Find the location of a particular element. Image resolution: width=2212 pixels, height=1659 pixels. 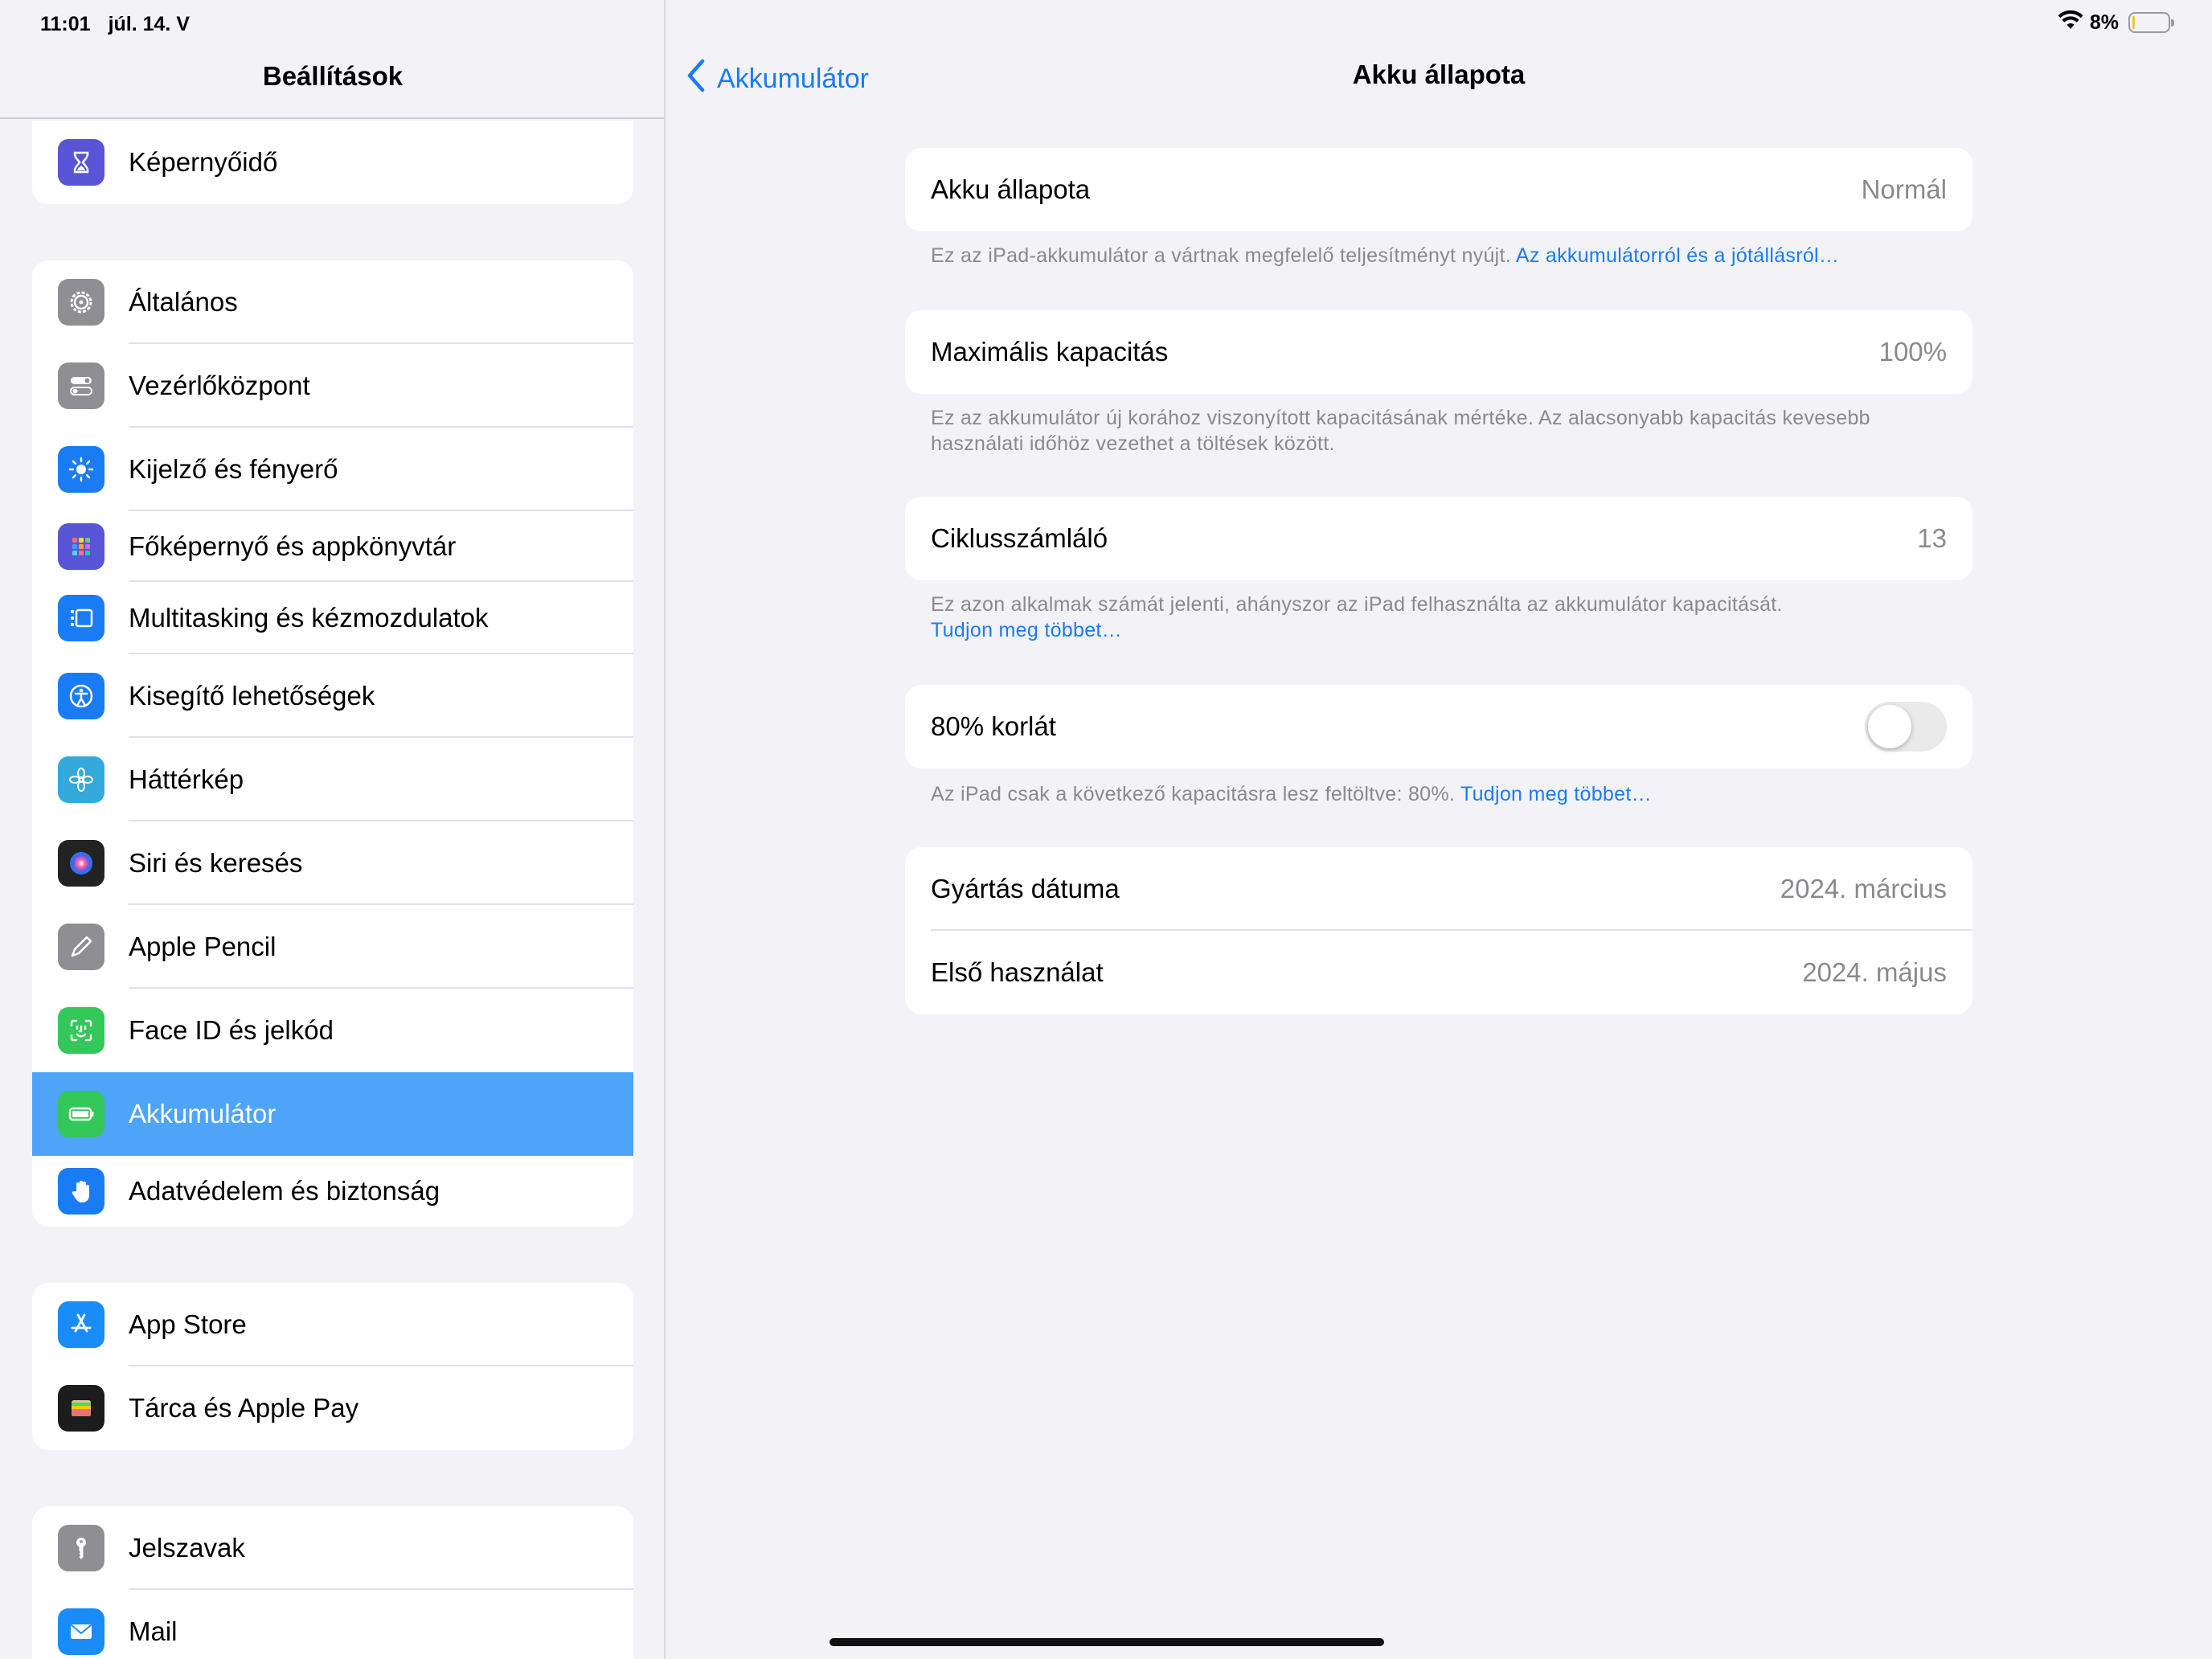

toggle-knob is located at coordinates (1889, 726).